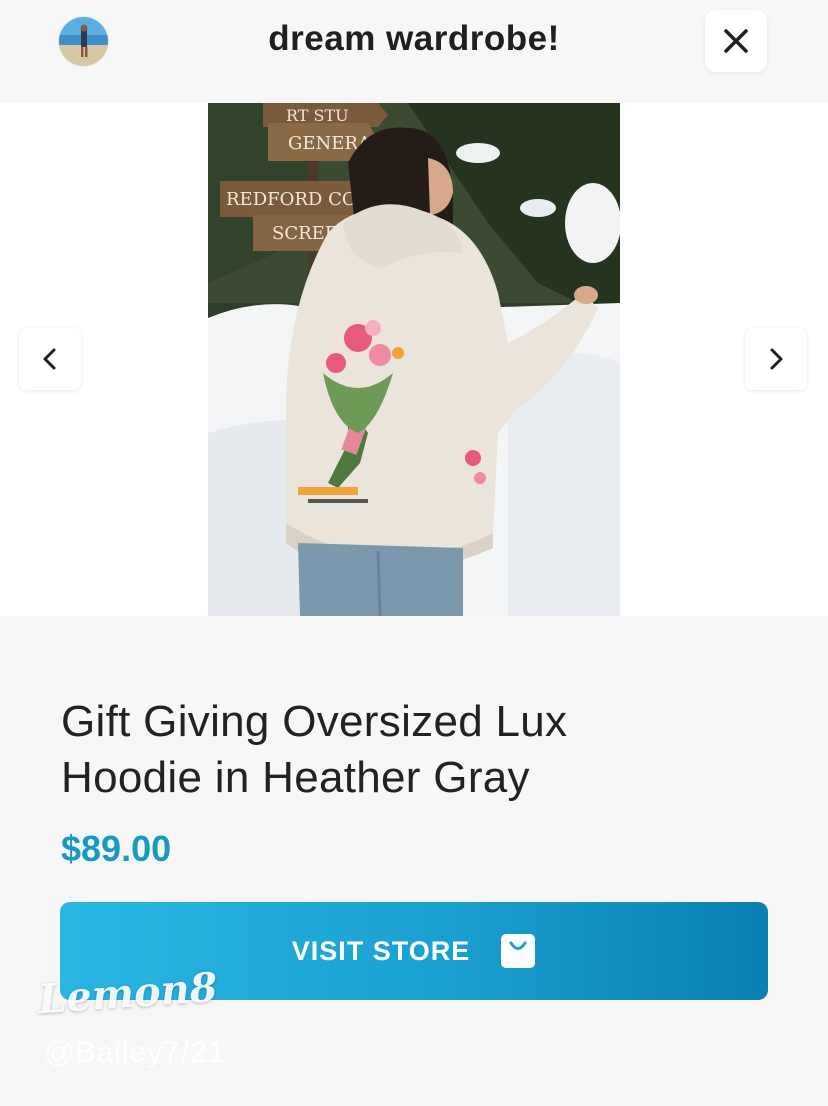 The height and width of the screenshot is (1106, 828). I want to click on page-title: dream wardrobe!, so click(414, 38).